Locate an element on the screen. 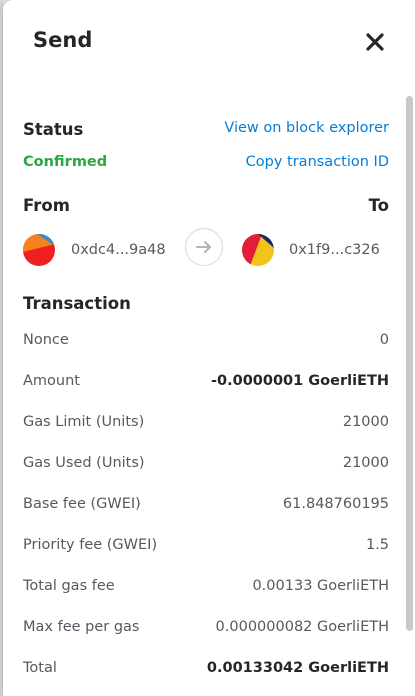 The height and width of the screenshot is (696, 415). detail-label: Amount is located at coordinates (51, 381).